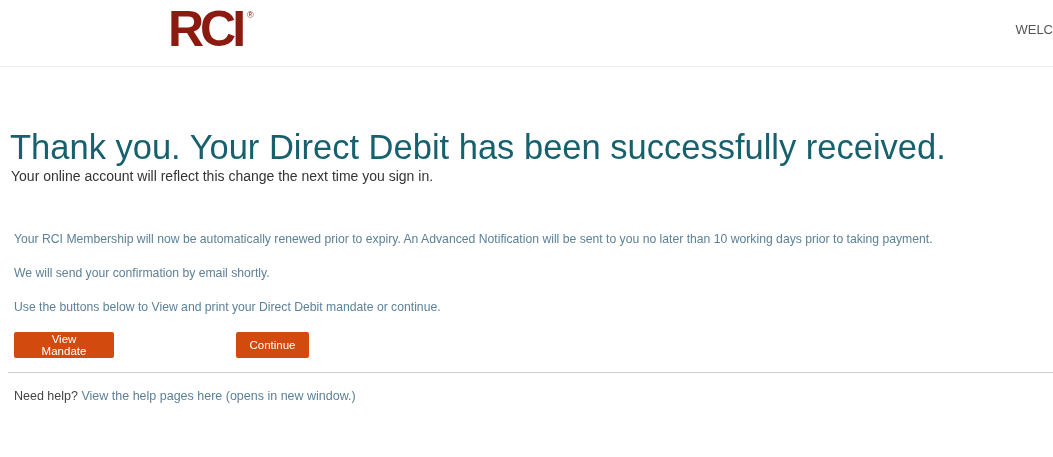 The height and width of the screenshot is (457, 1053). Describe the element at coordinates (64, 345) in the screenshot. I see `action-button: View Mandate` at that location.